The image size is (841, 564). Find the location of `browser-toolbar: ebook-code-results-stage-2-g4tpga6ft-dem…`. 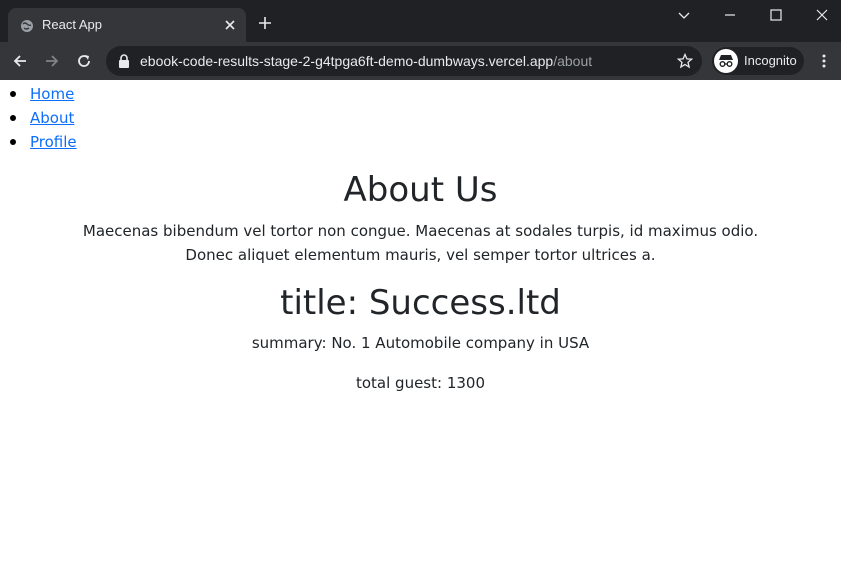

browser-toolbar: ebook-code-results-stage-2-g4tpga6ft-dem… is located at coordinates (420, 61).